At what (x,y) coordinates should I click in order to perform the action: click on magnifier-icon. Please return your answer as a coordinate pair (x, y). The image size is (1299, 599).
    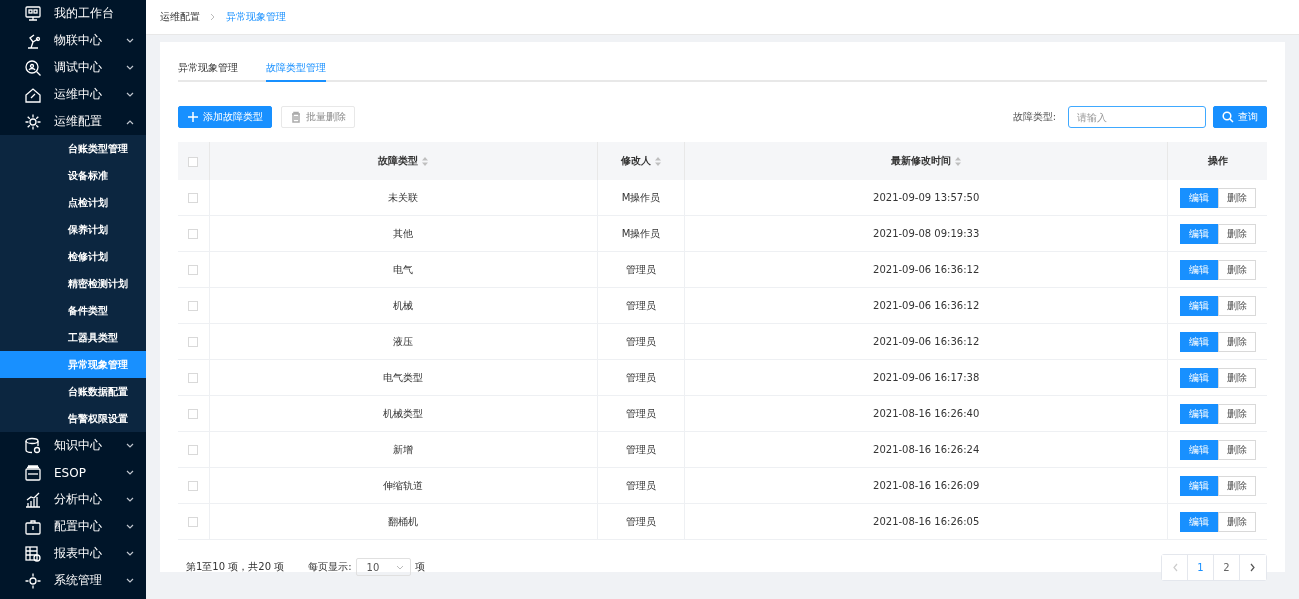
    Looking at the image, I should click on (33, 67).